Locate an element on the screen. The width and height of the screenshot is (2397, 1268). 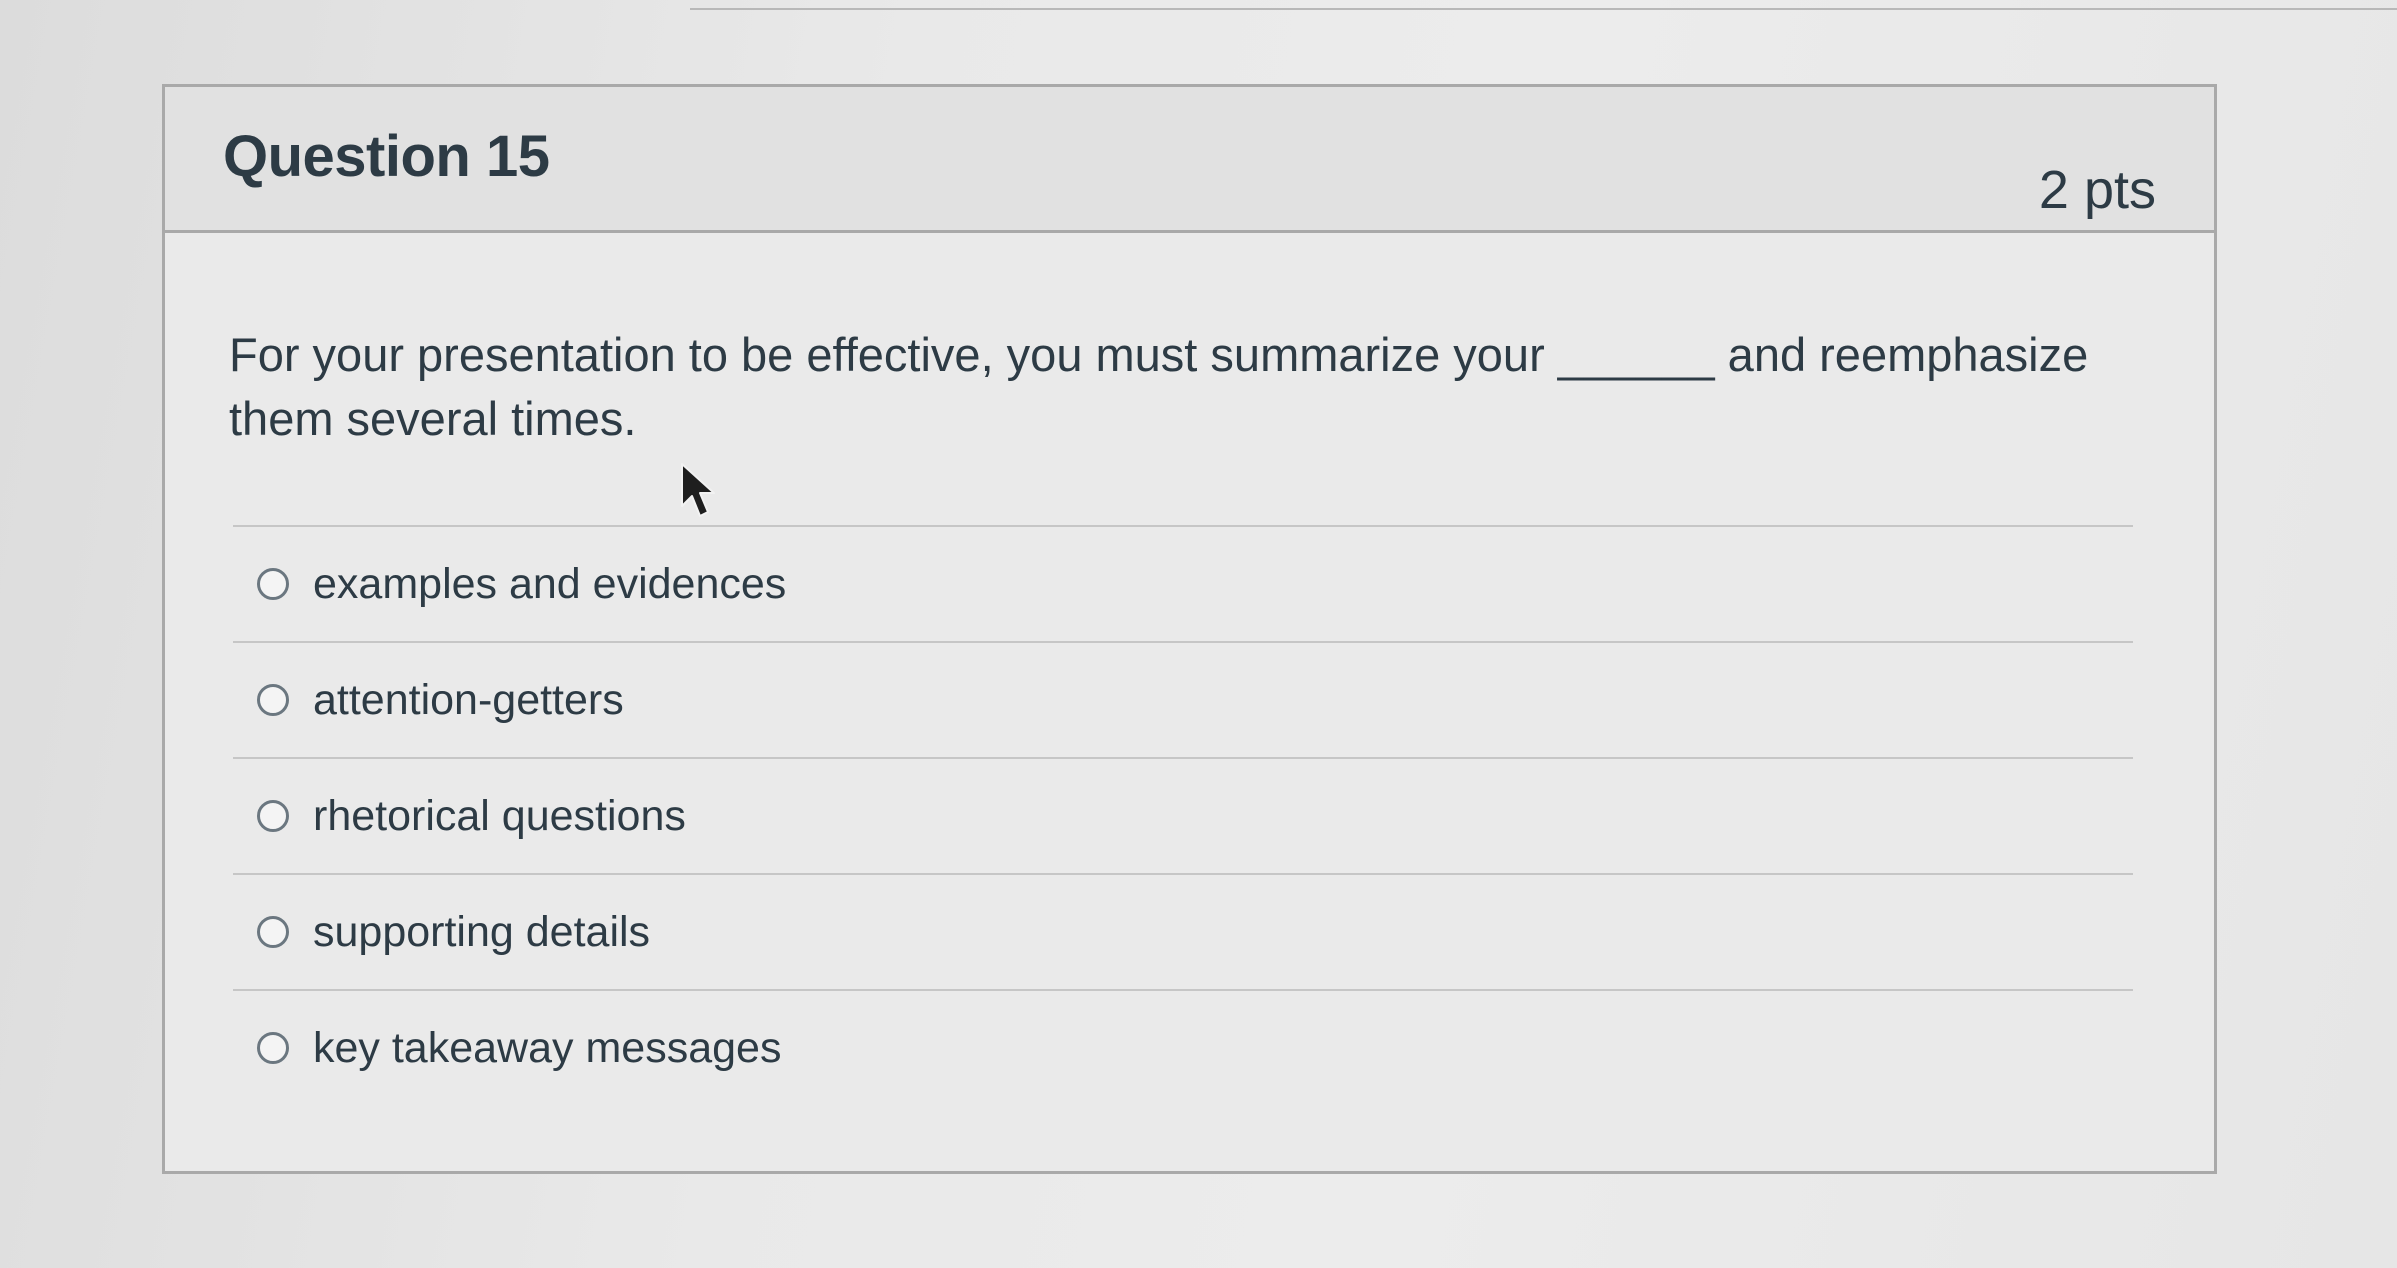
answer-label: key takeaway messages is located at coordinates (547, 1048).